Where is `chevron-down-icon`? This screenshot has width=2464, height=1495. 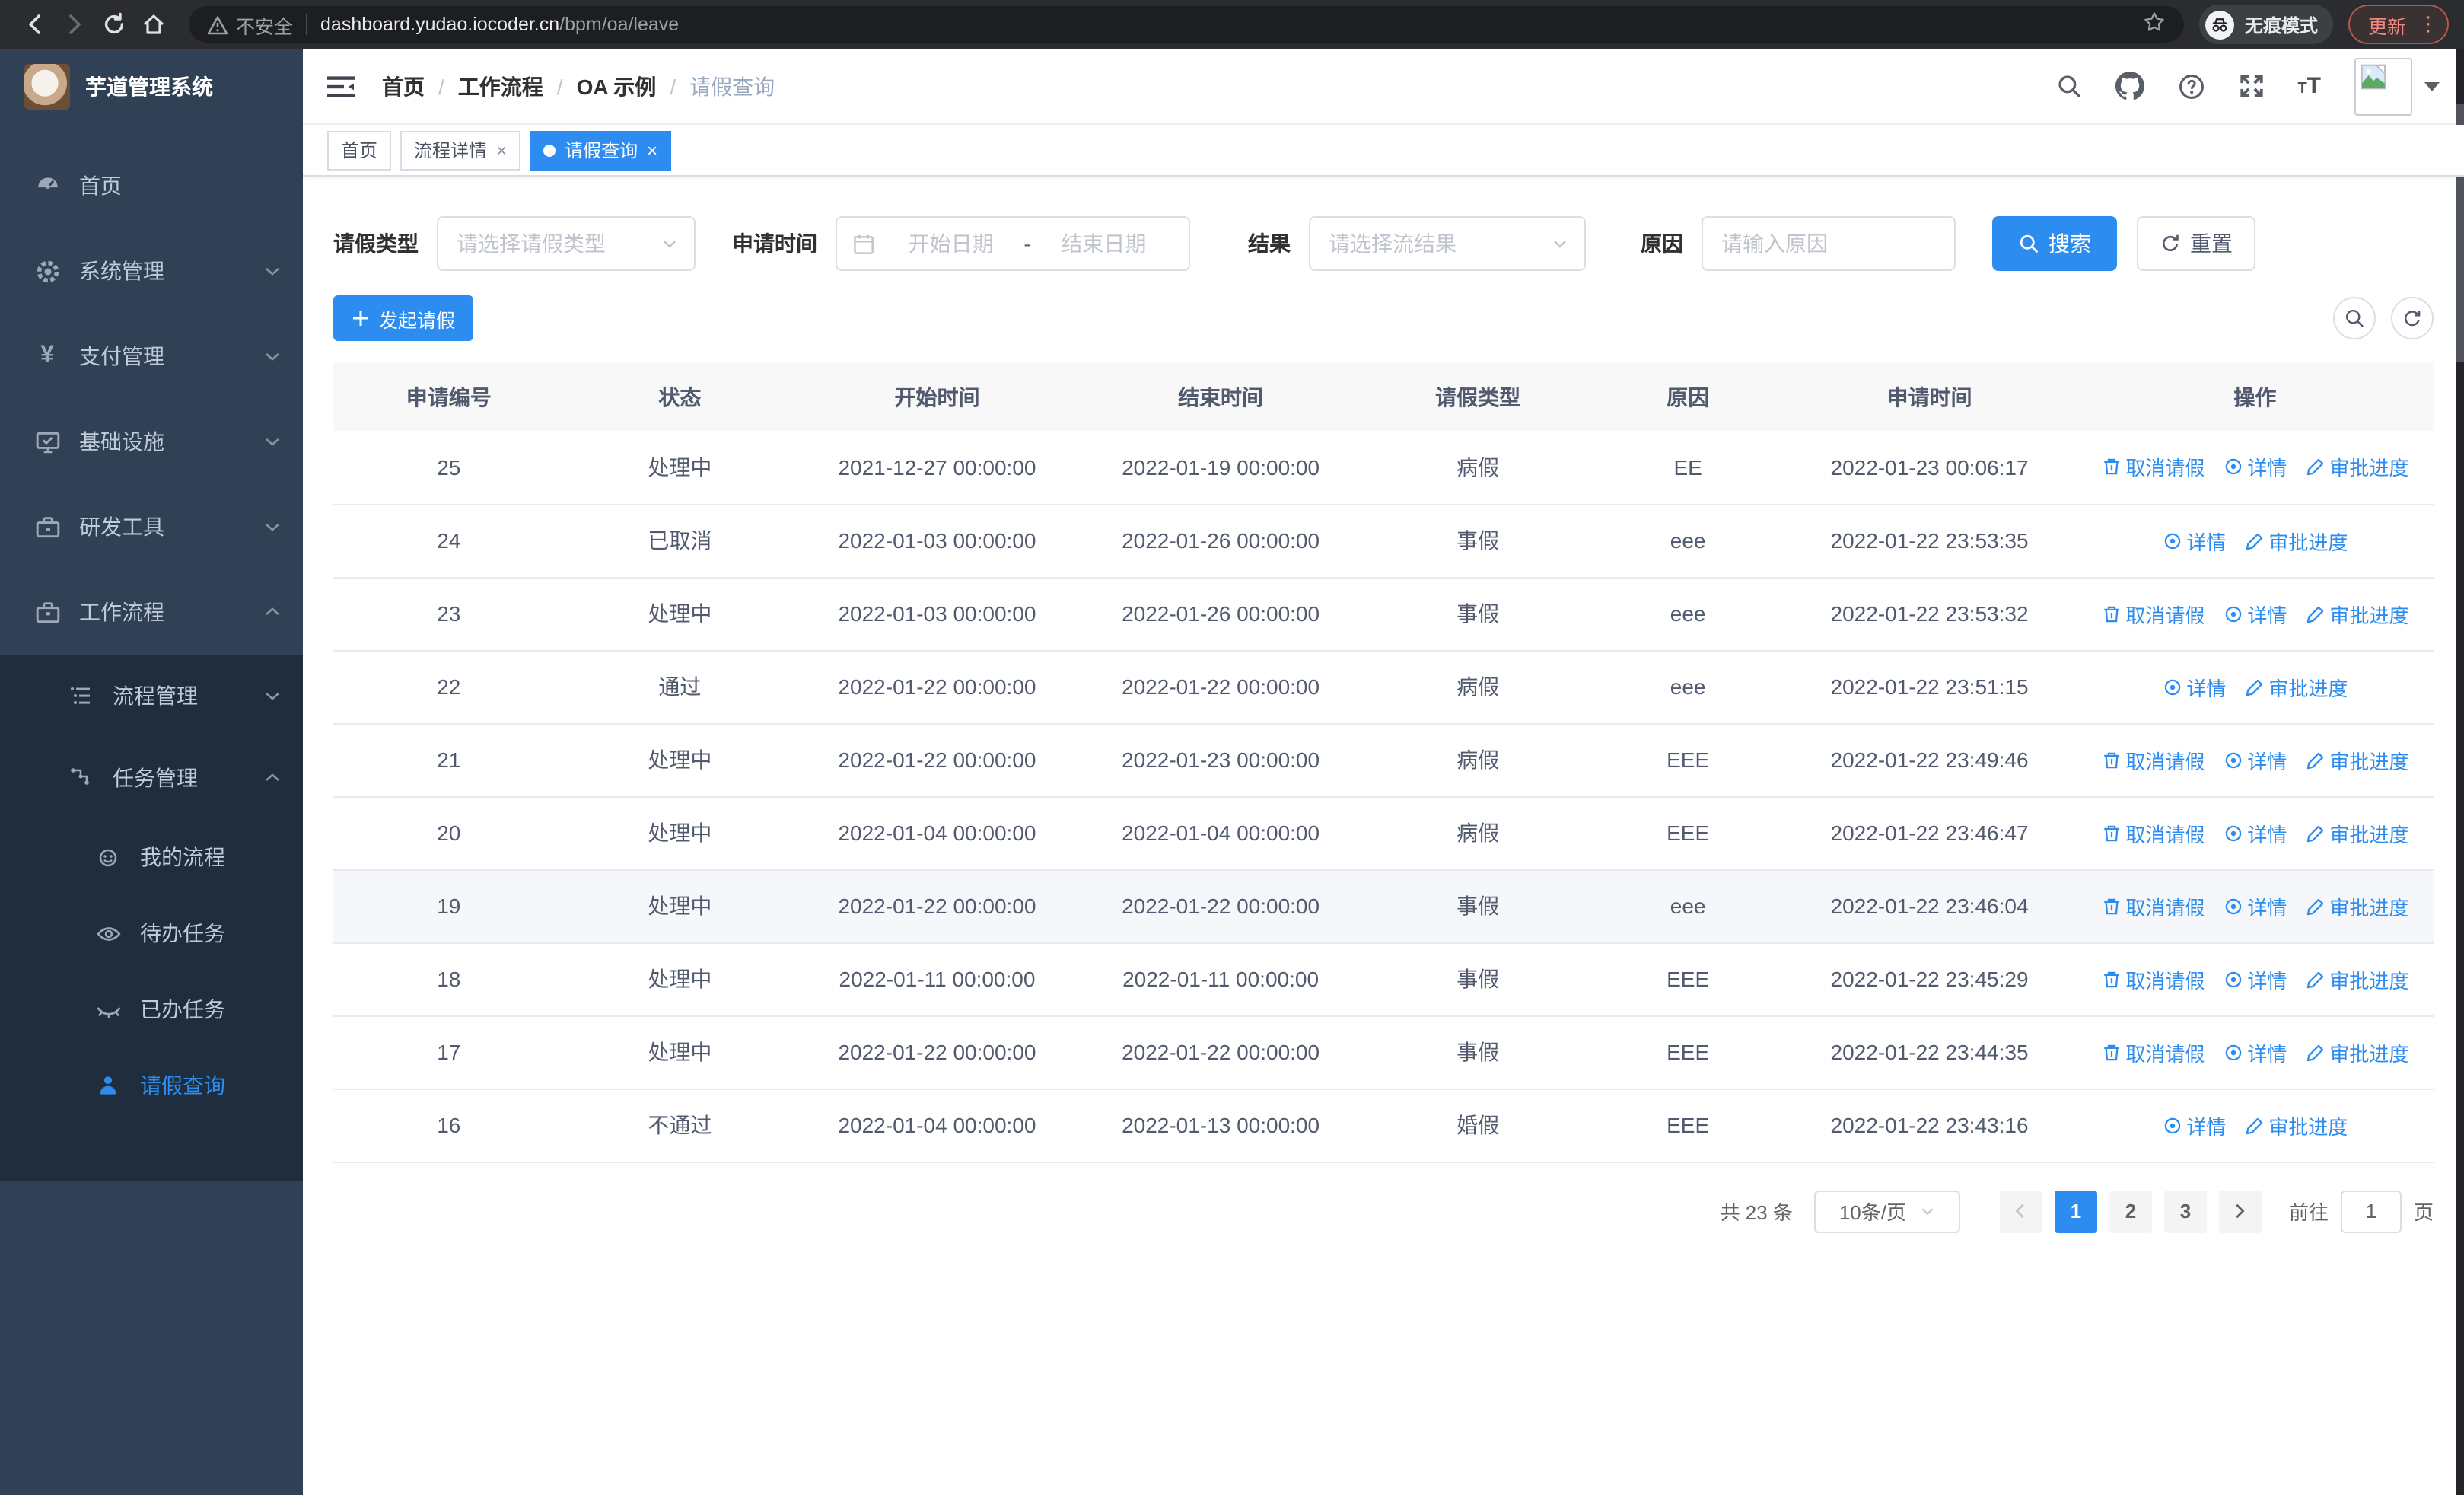
chevron-down-icon is located at coordinates (272, 356).